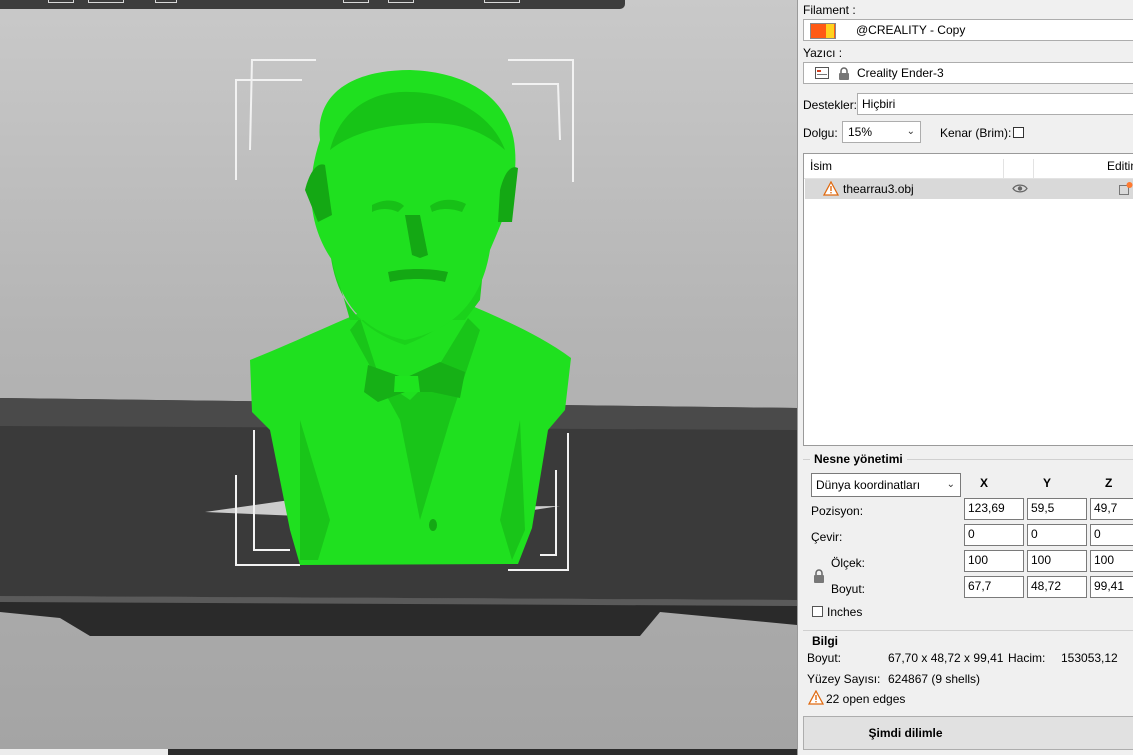 The image size is (1133, 755). What do you see at coordinates (823, 31) in the screenshot?
I see `color-swatch-icon` at bounding box center [823, 31].